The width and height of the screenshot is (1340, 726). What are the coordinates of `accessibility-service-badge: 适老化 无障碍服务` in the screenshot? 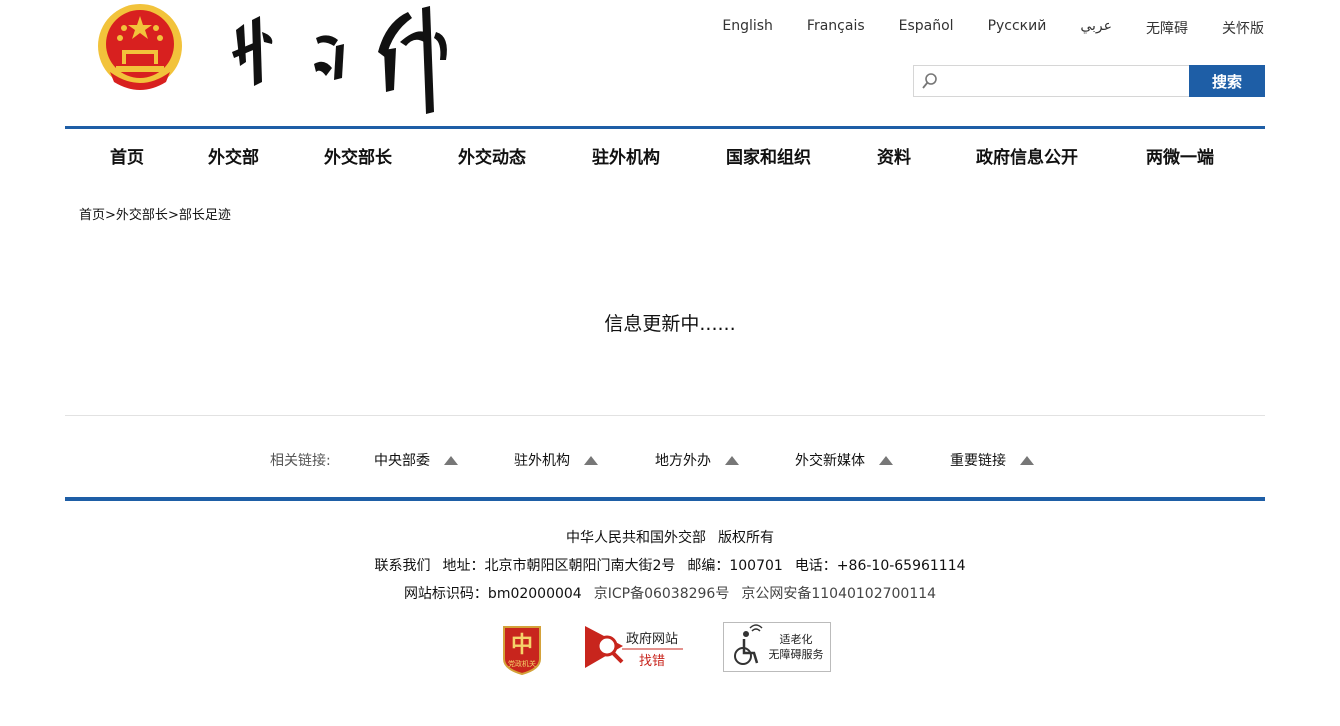 It's located at (777, 647).